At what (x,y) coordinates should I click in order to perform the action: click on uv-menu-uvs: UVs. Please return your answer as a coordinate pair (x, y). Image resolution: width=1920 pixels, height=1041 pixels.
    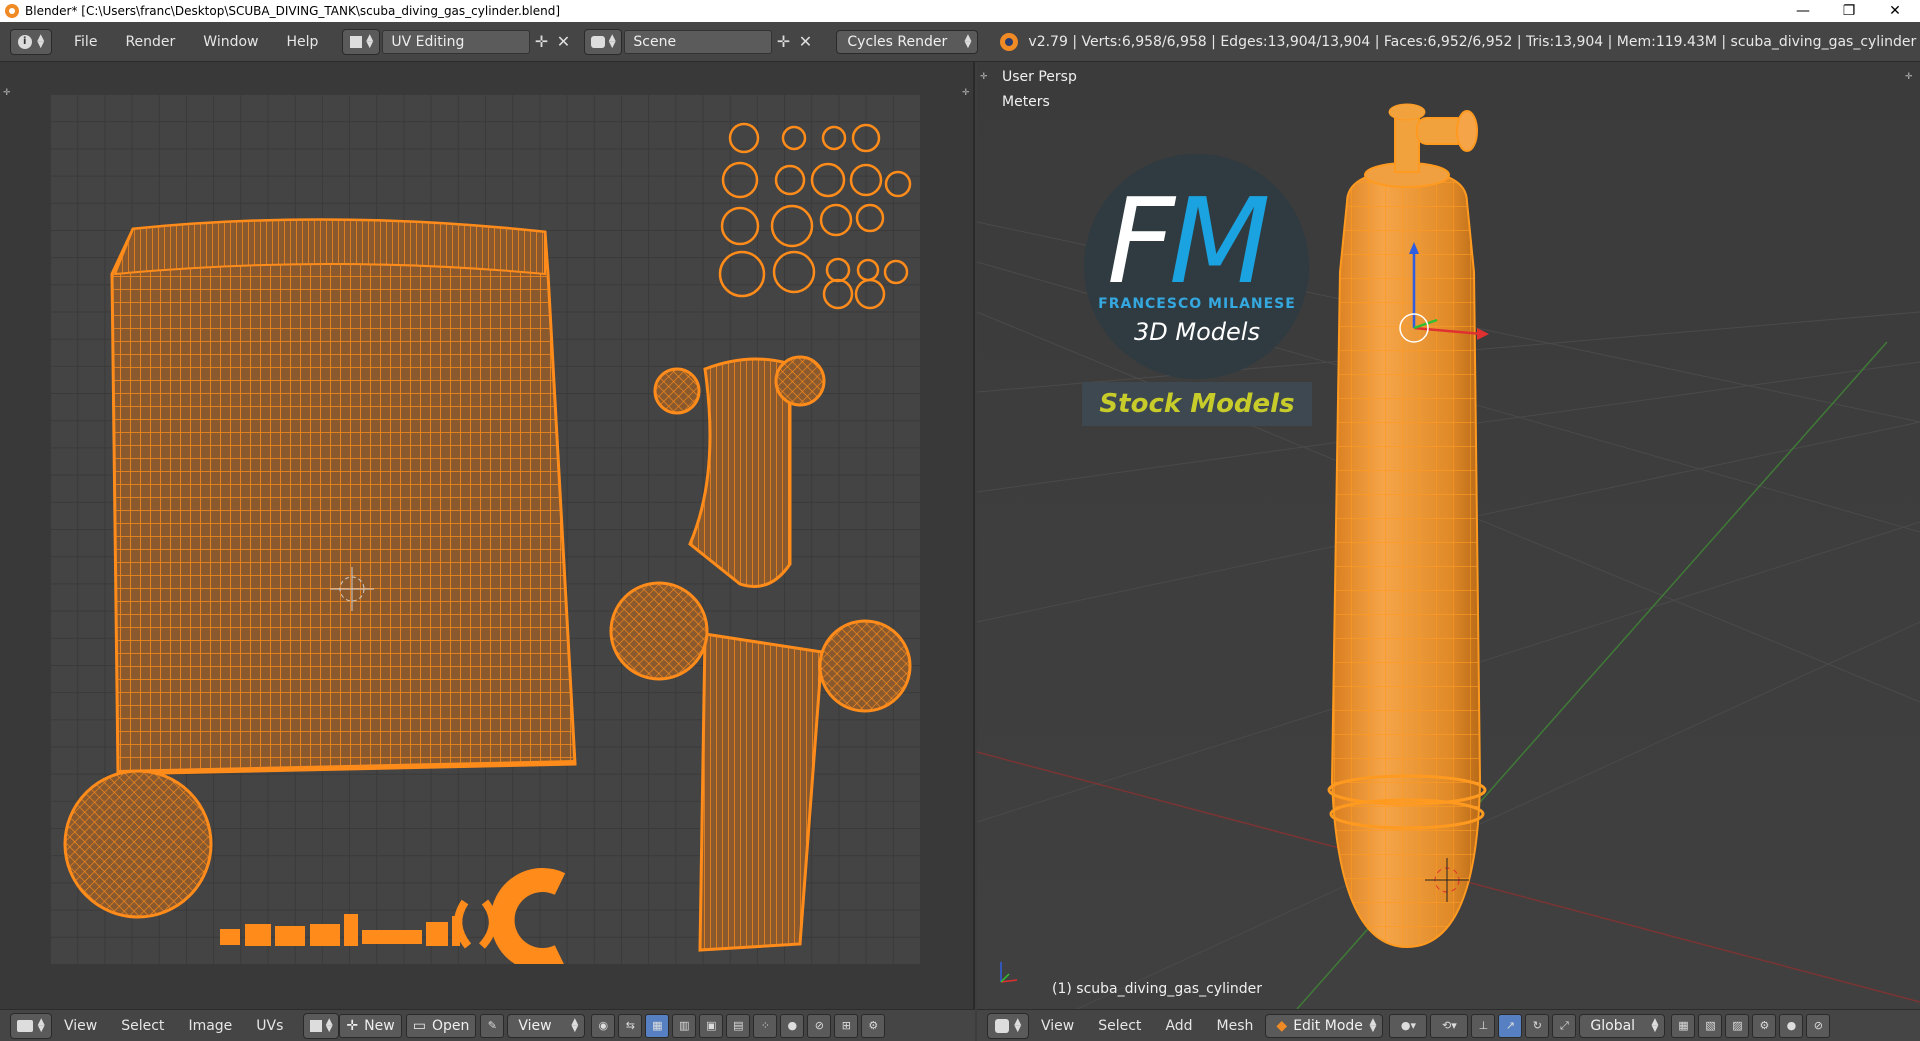
    Looking at the image, I should click on (269, 1026).